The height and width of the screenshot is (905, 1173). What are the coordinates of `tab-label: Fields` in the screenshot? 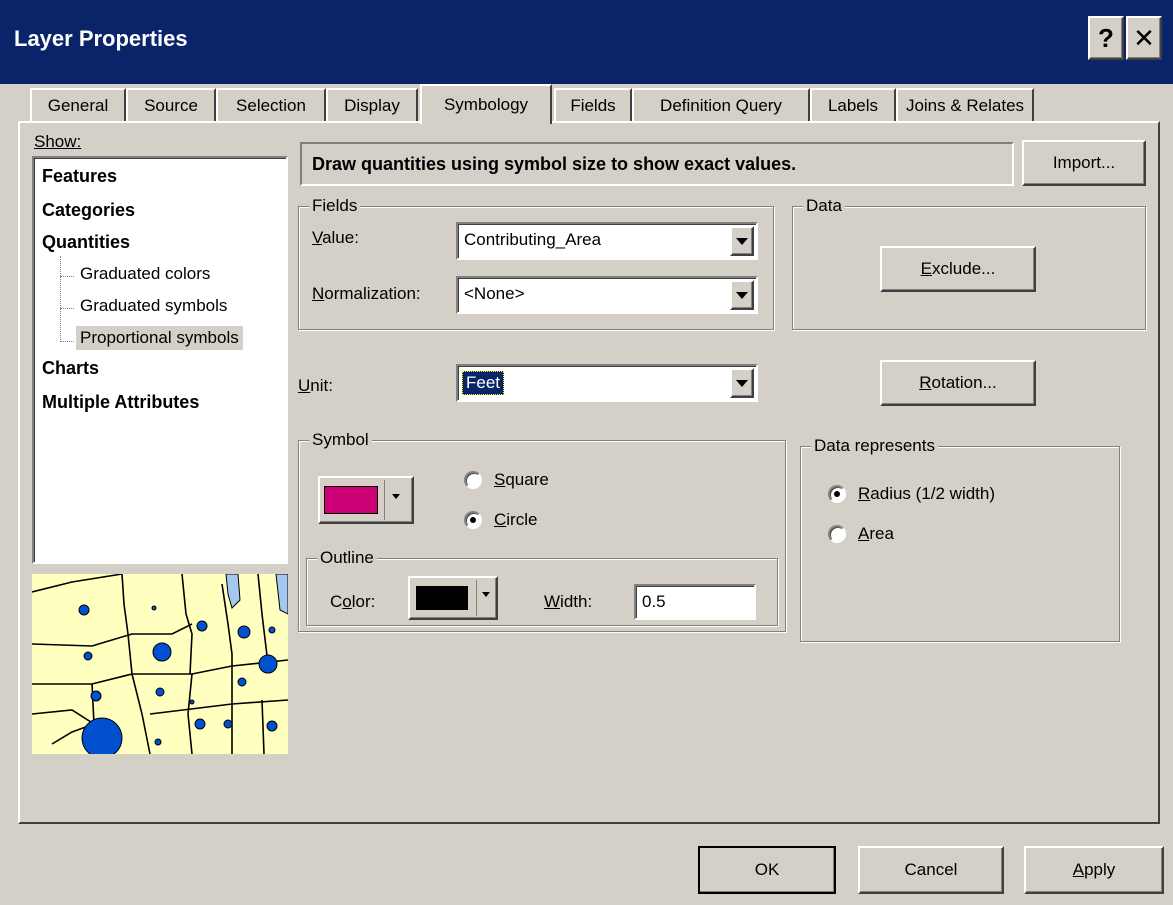 It's located at (593, 105).